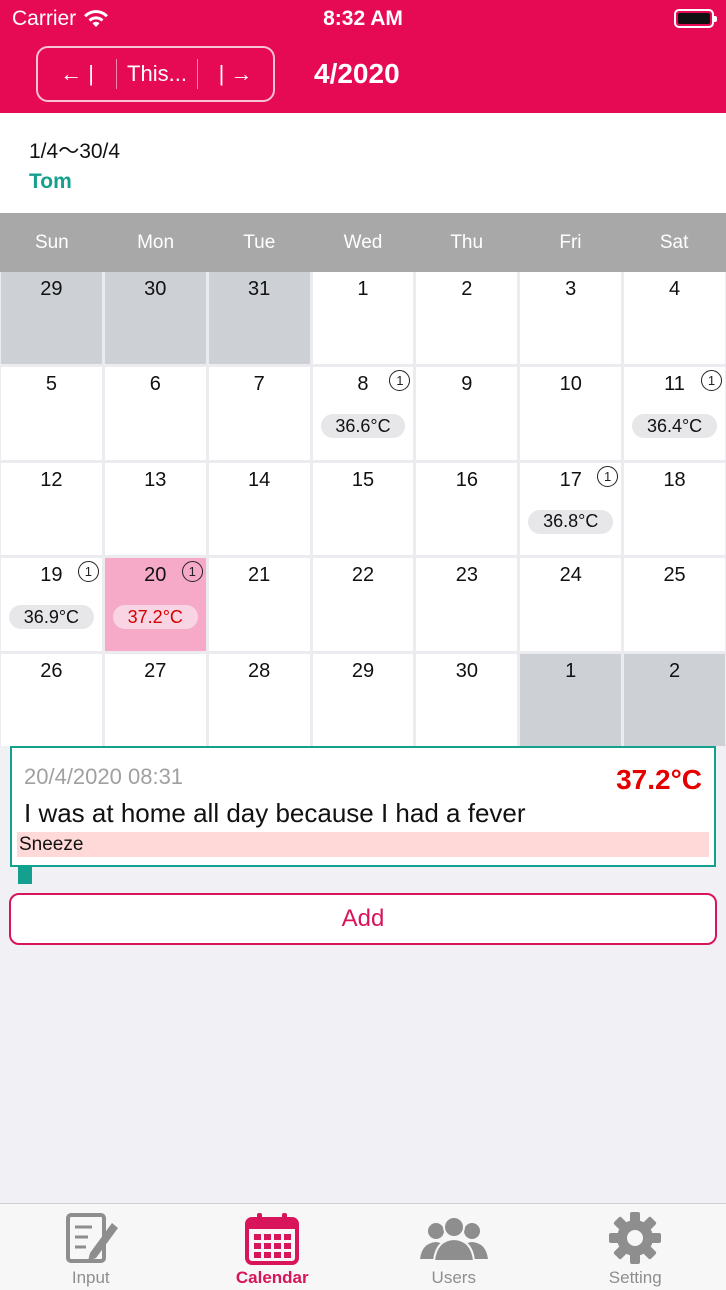 This screenshot has width=726, height=1290. I want to click on record-temperature: 37.2°C, so click(659, 779).